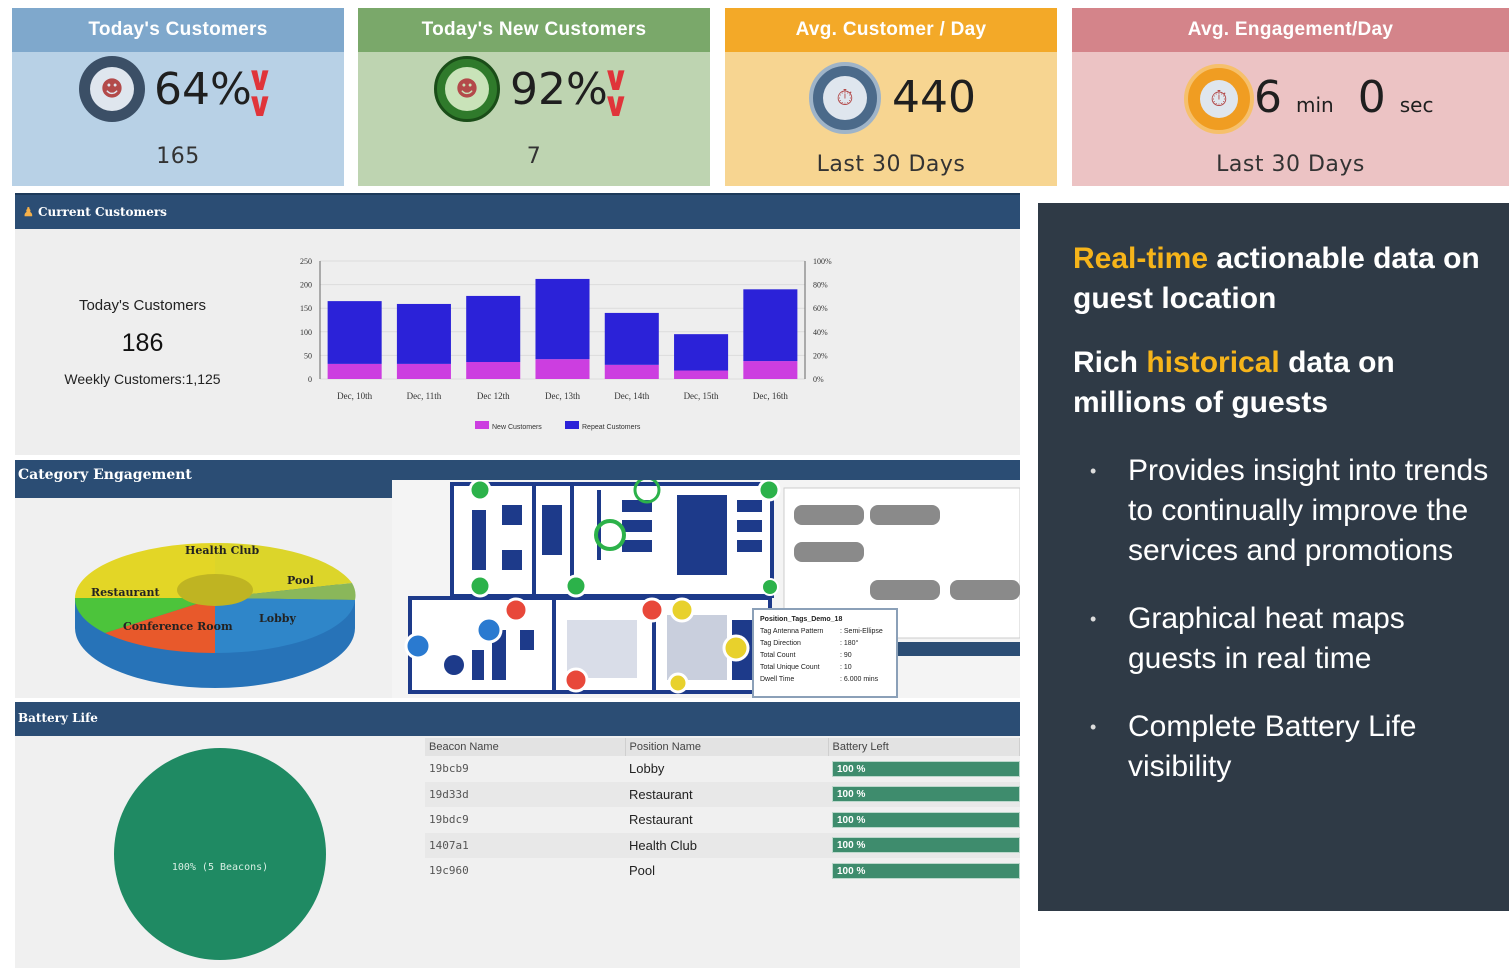  Describe the element at coordinates (924, 747) in the screenshot. I see `column-header: Battery Left` at that location.